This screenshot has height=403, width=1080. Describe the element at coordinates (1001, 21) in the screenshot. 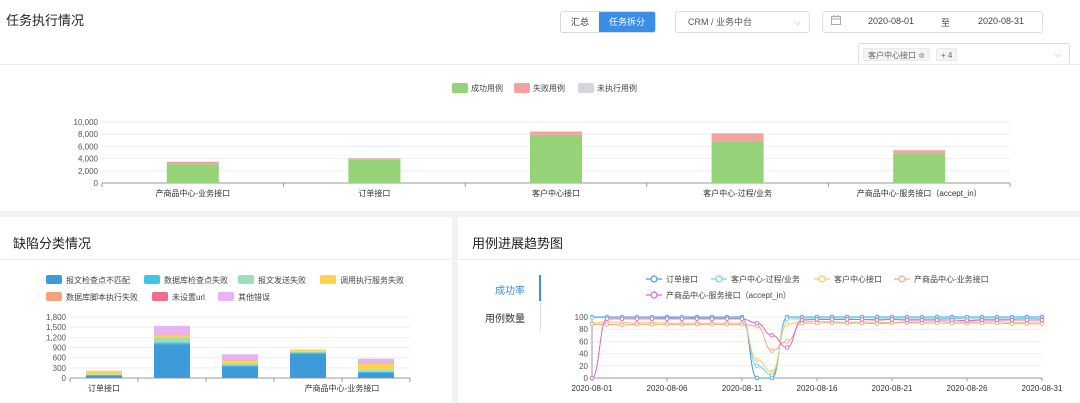

I see `date-end: 2020-08-31` at that location.